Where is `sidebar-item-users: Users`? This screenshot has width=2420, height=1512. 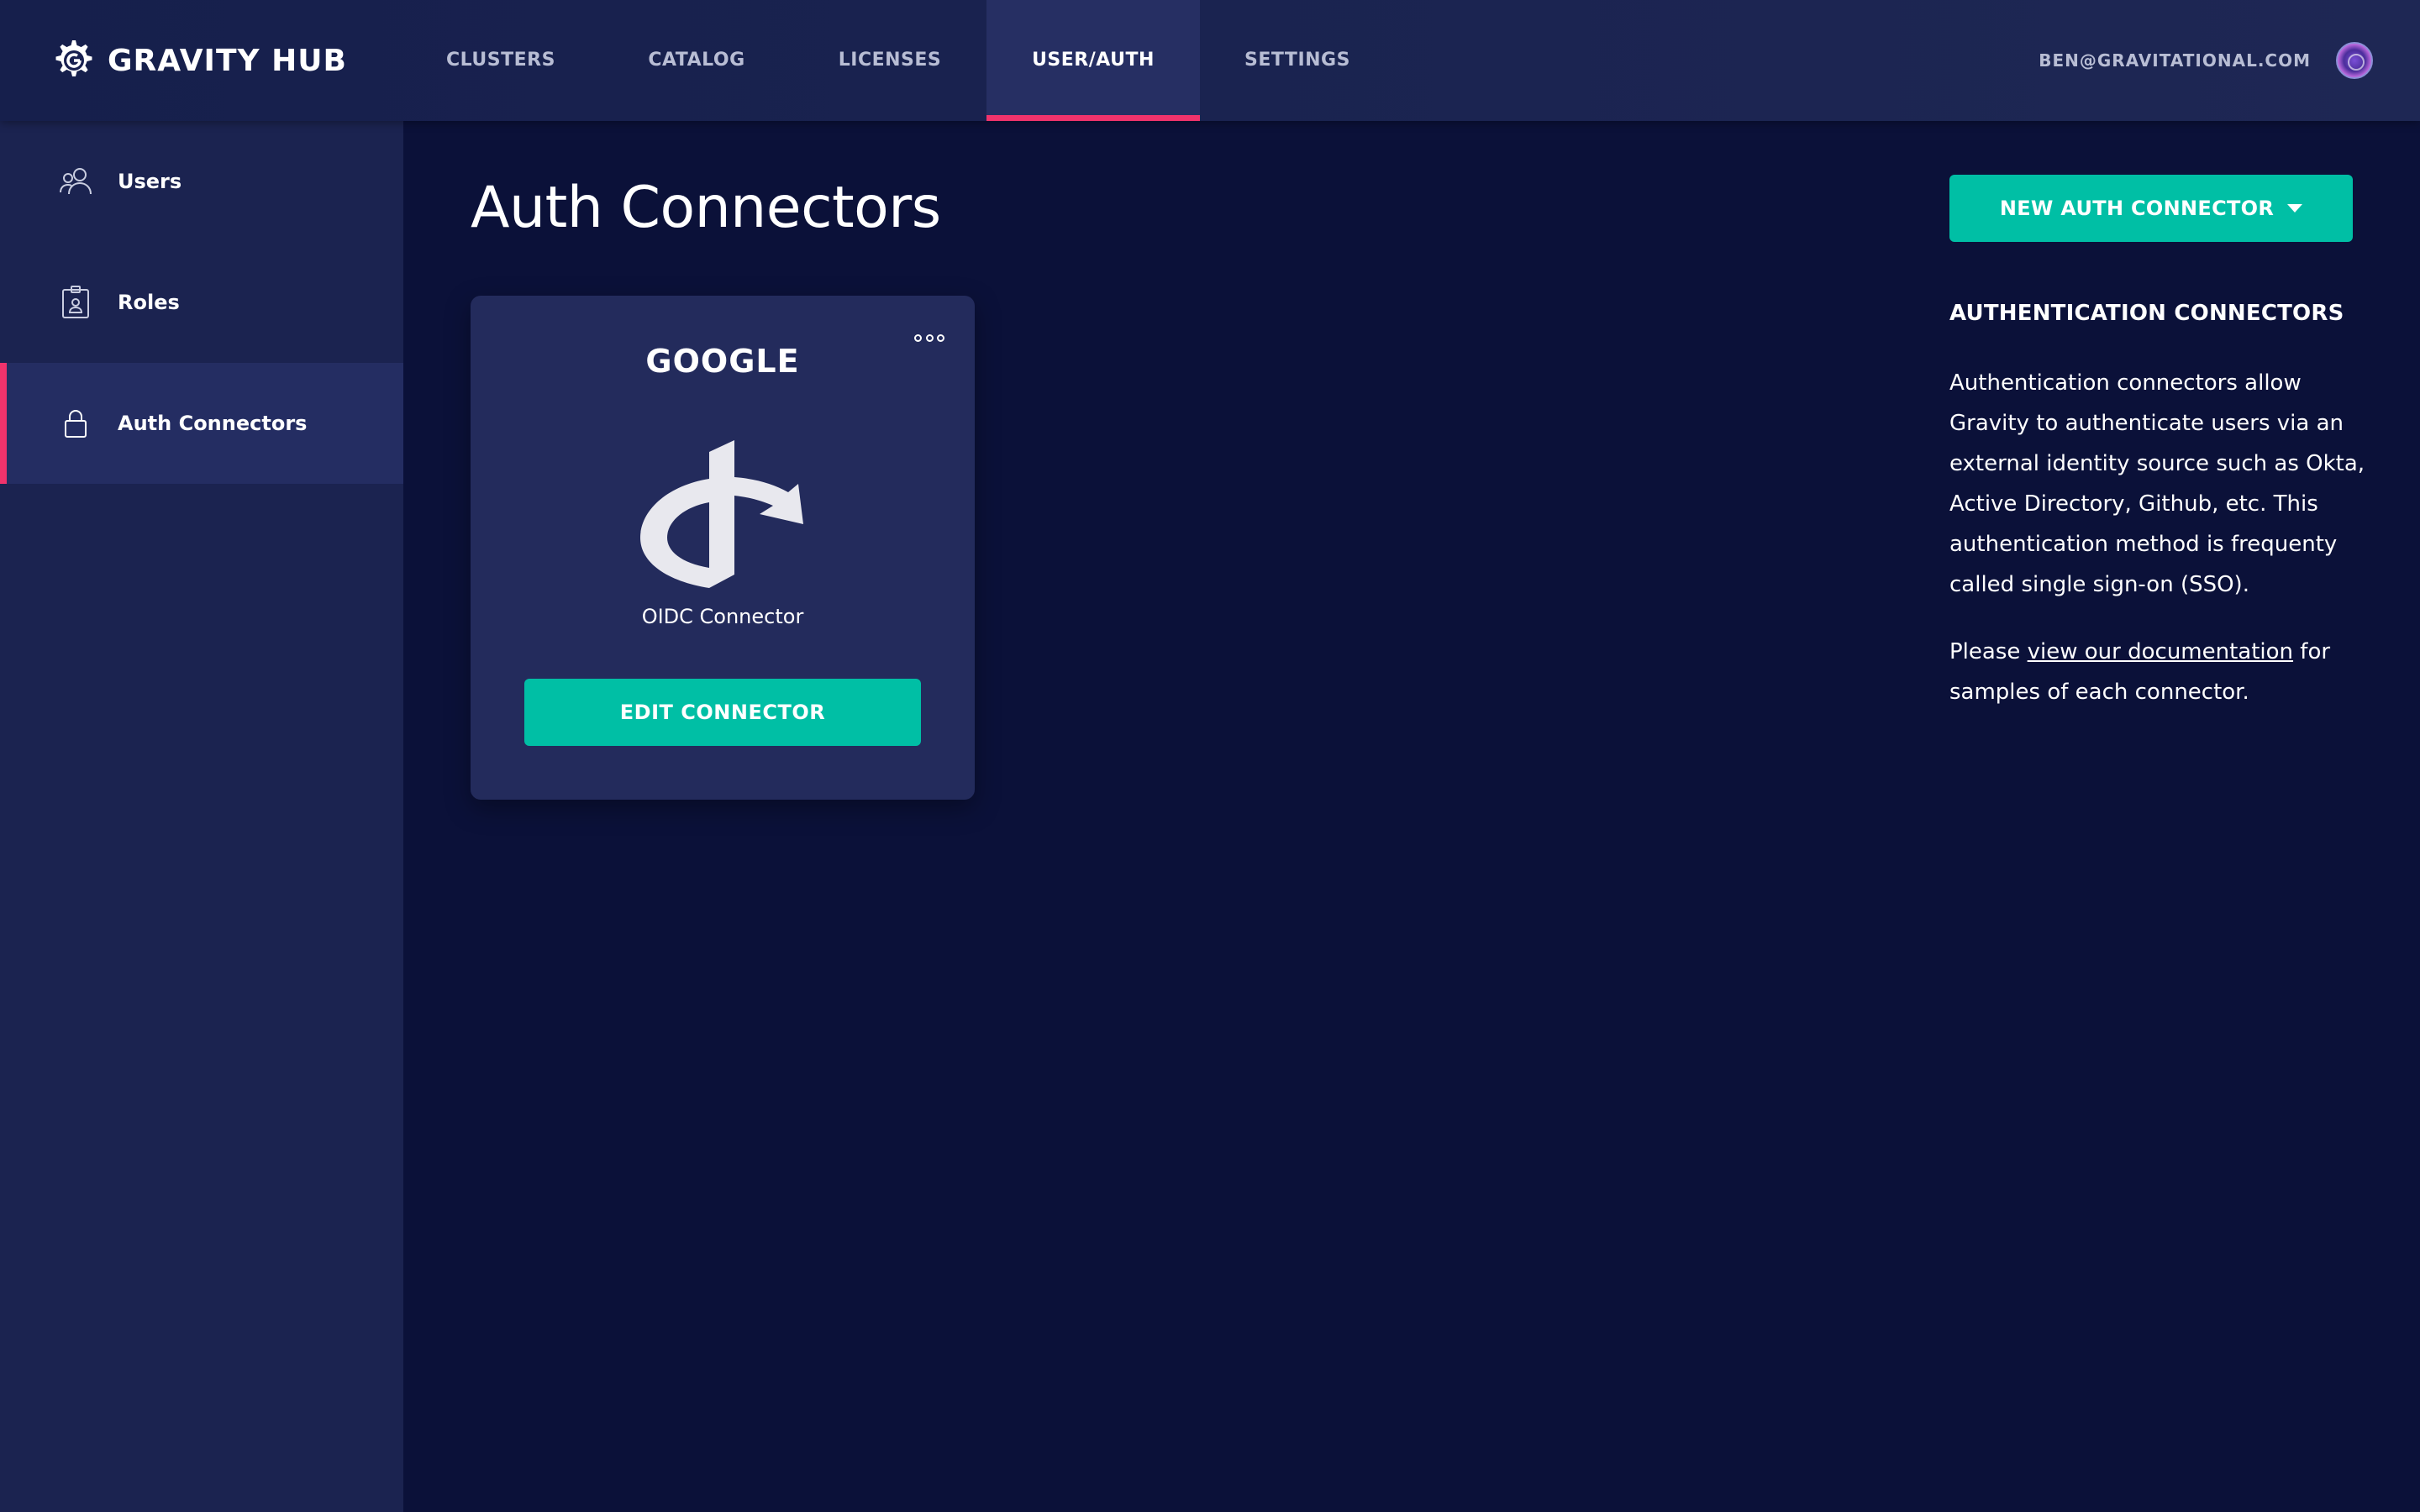
sidebar-item-users: Users is located at coordinates (202, 181).